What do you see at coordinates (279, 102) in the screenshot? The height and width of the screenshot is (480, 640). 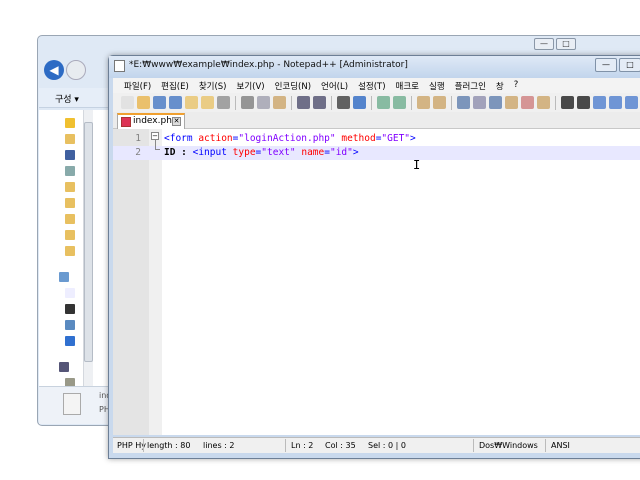 I see `paste-icon` at bounding box center [279, 102].